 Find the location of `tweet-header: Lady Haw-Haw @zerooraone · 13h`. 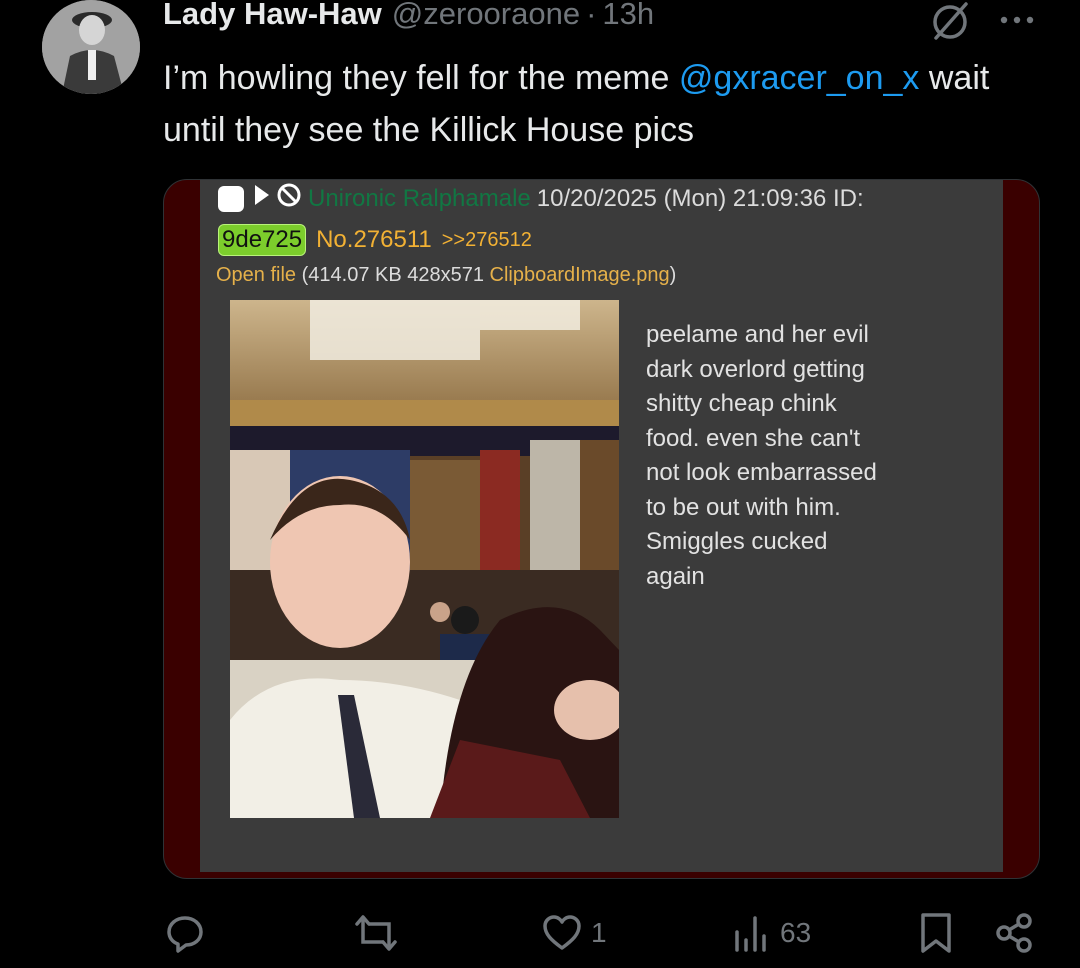

tweet-header: Lady Haw-Haw @zerooraone · 13h is located at coordinates (408, 20).